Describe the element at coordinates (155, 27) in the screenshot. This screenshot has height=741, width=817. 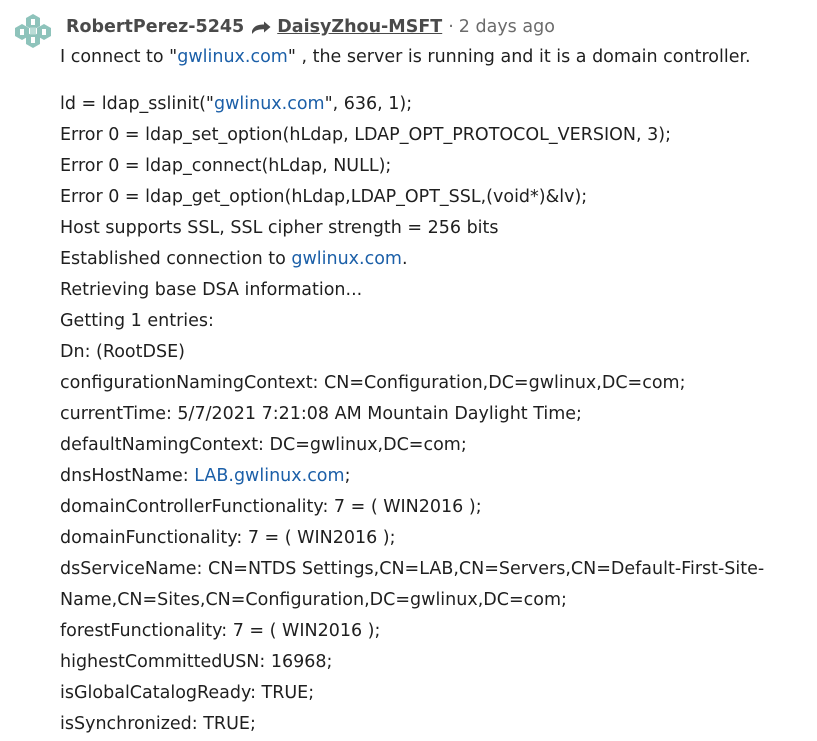
I see `author-name-link: RobertPerez-5245` at that location.